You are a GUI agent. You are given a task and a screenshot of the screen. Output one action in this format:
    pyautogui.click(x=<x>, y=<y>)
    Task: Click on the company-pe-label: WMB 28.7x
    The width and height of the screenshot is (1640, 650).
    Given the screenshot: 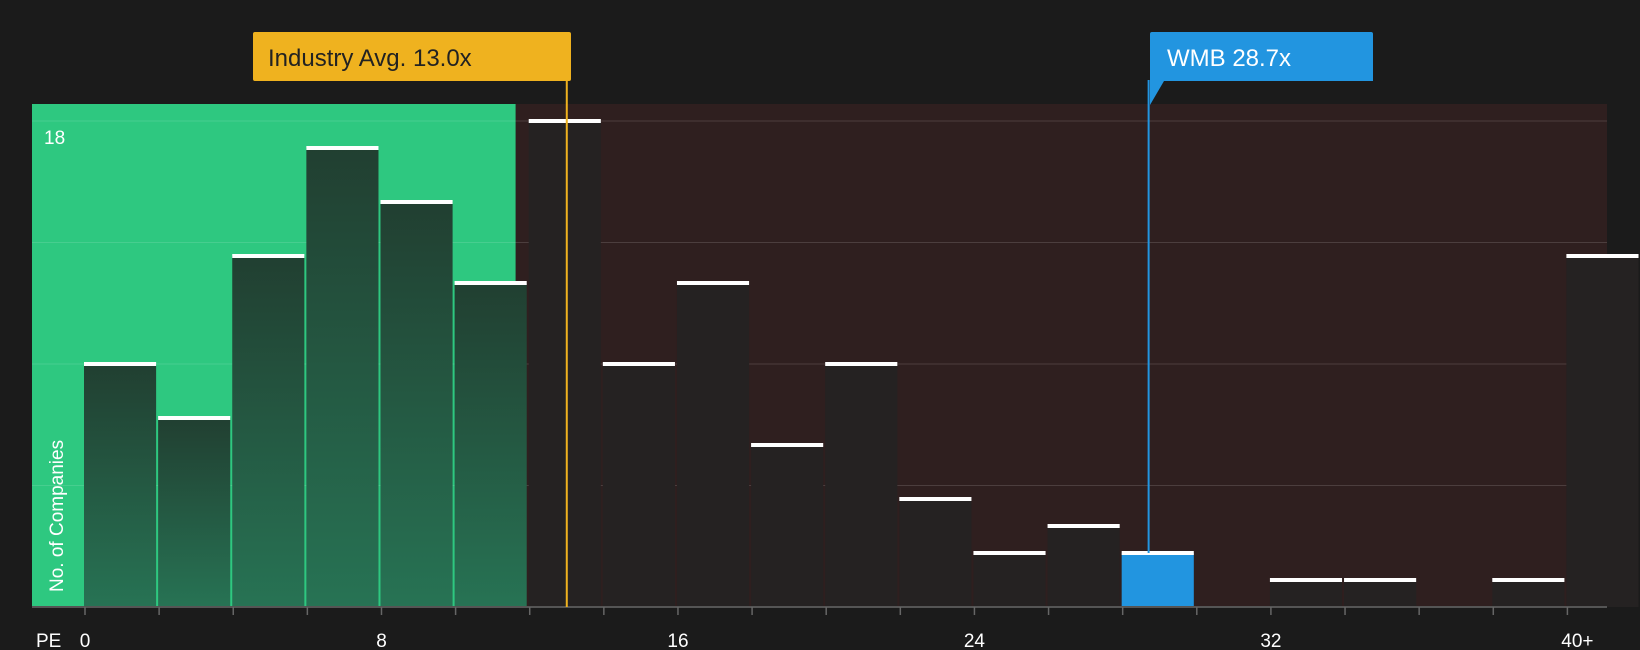 What is the action you would take?
    pyautogui.click(x=1229, y=58)
    